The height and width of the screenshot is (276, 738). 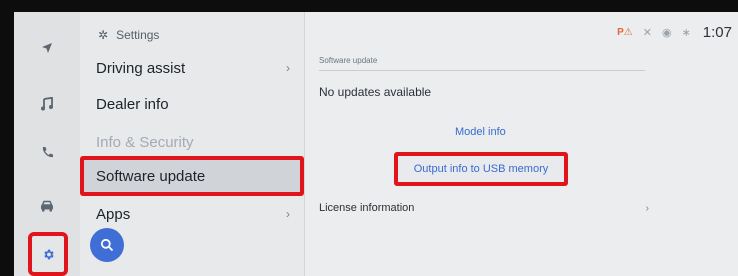 What do you see at coordinates (47, 104) in the screenshot?
I see `music-icon` at bounding box center [47, 104].